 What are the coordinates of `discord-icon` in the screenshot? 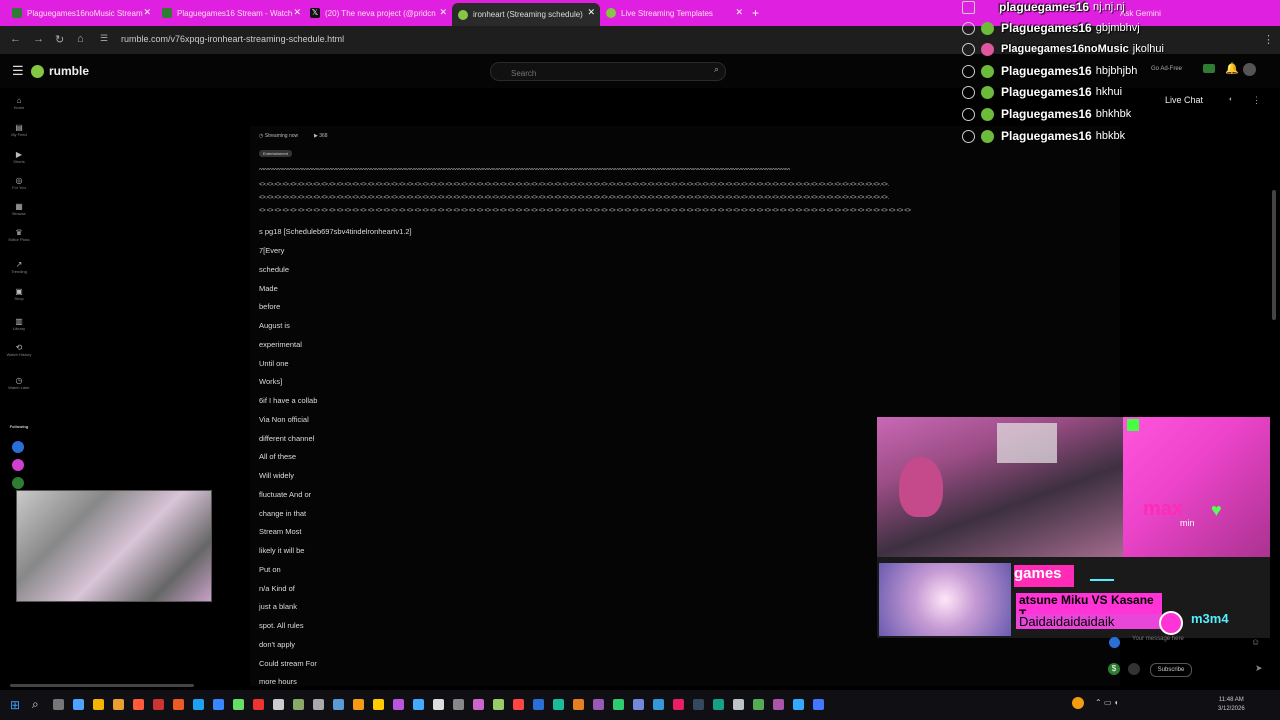 It's located at (638, 704).